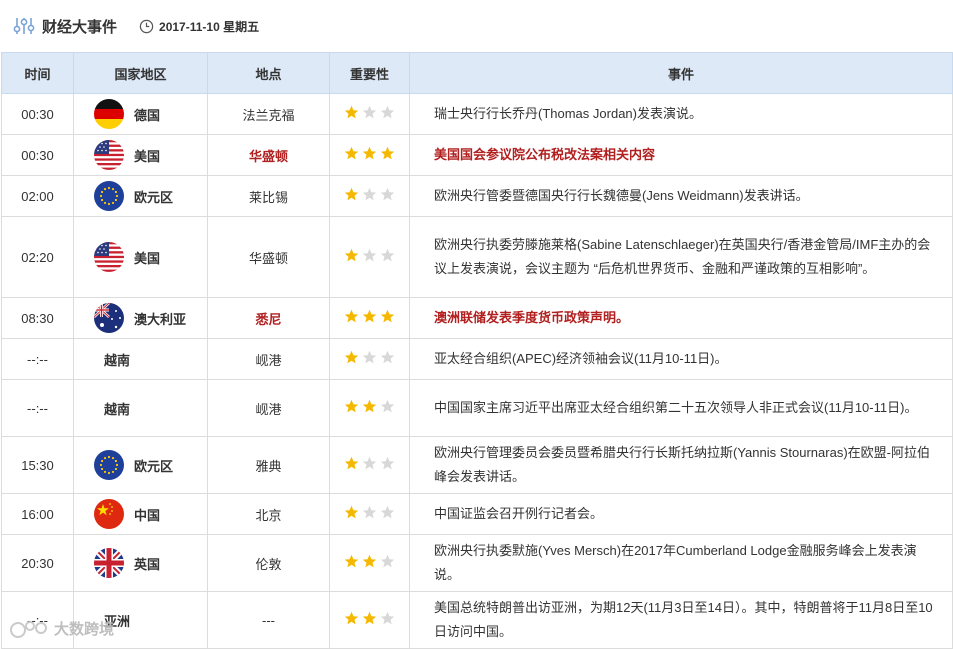  What do you see at coordinates (681, 318) in the screenshot?
I see `event-cell: 澳洲联储发表季度货币政策声明。` at bounding box center [681, 318].